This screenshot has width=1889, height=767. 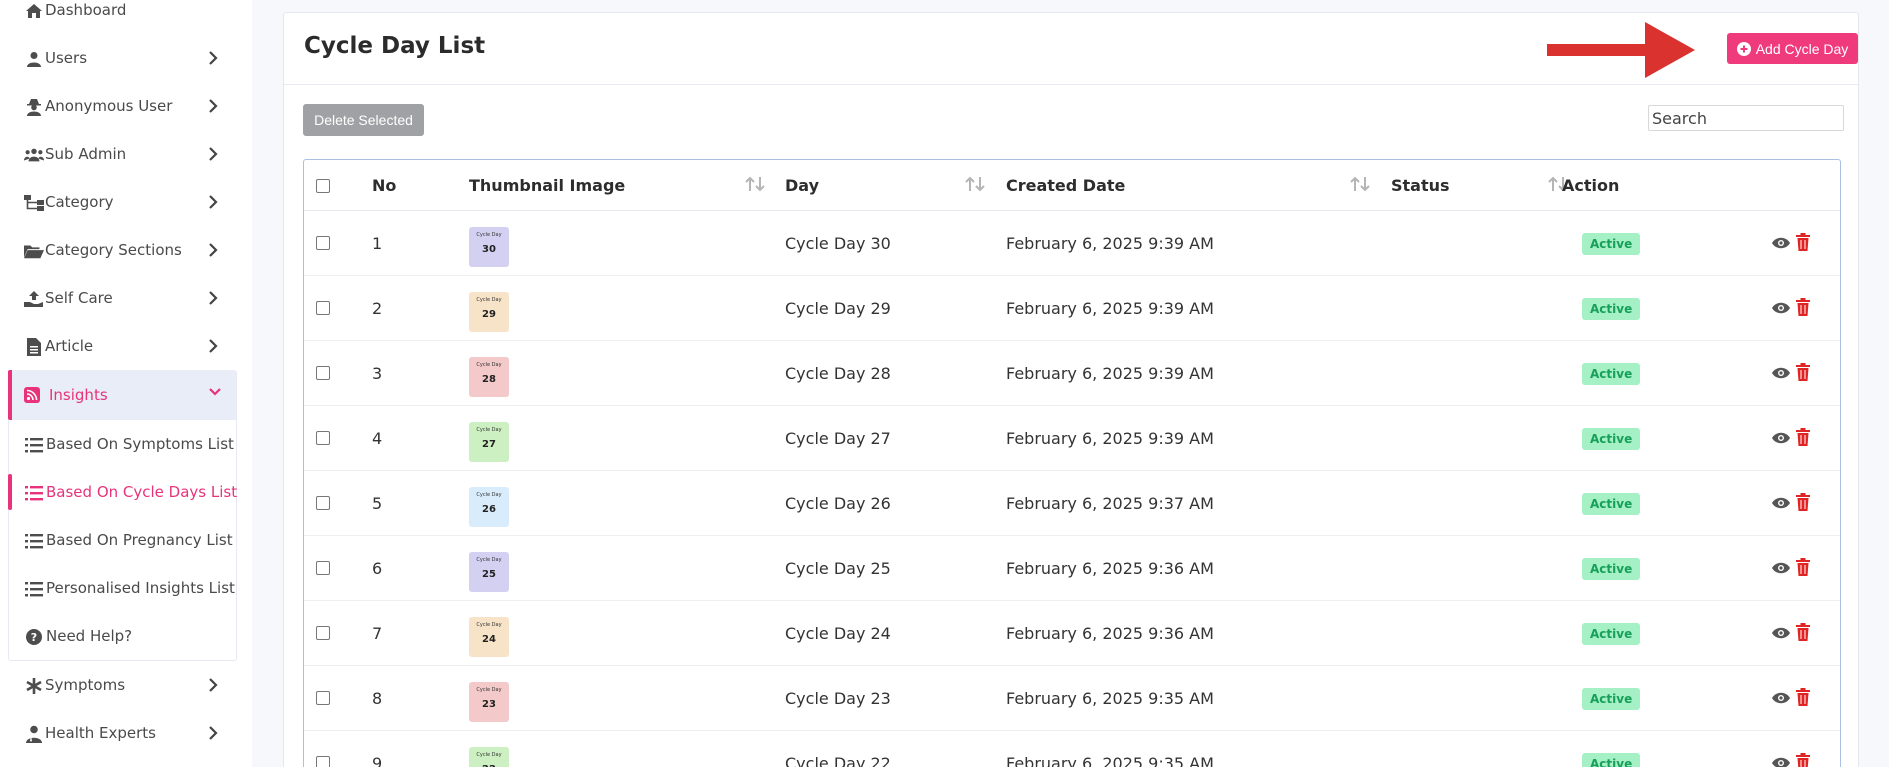 I want to click on column-header-no: No, so click(x=384, y=185).